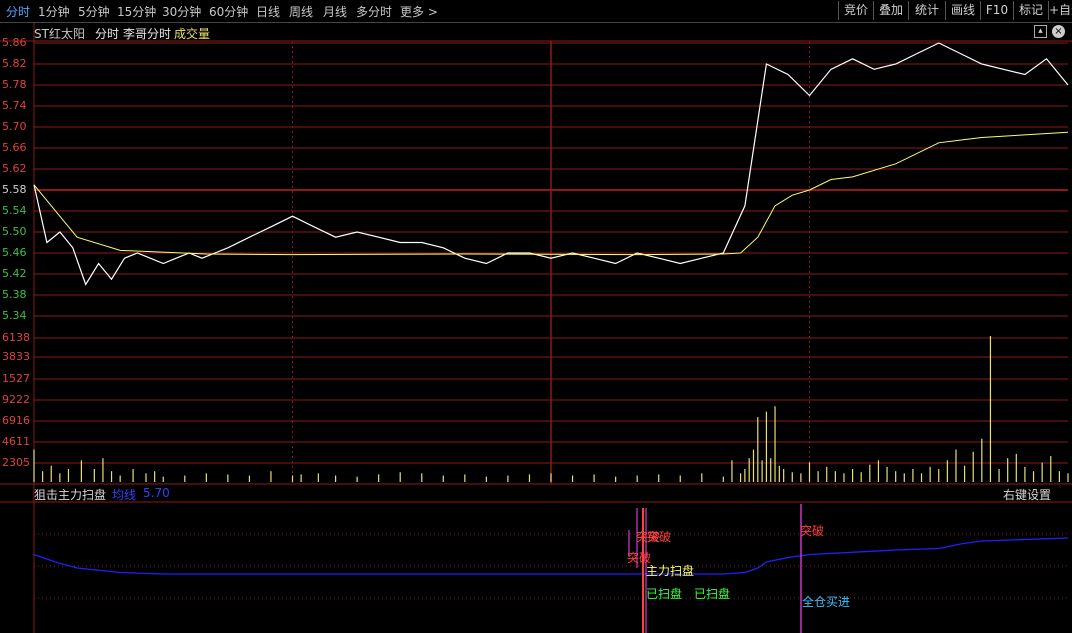 This screenshot has height=633, width=1072. I want to click on close-icon: ×, so click(1058, 31).